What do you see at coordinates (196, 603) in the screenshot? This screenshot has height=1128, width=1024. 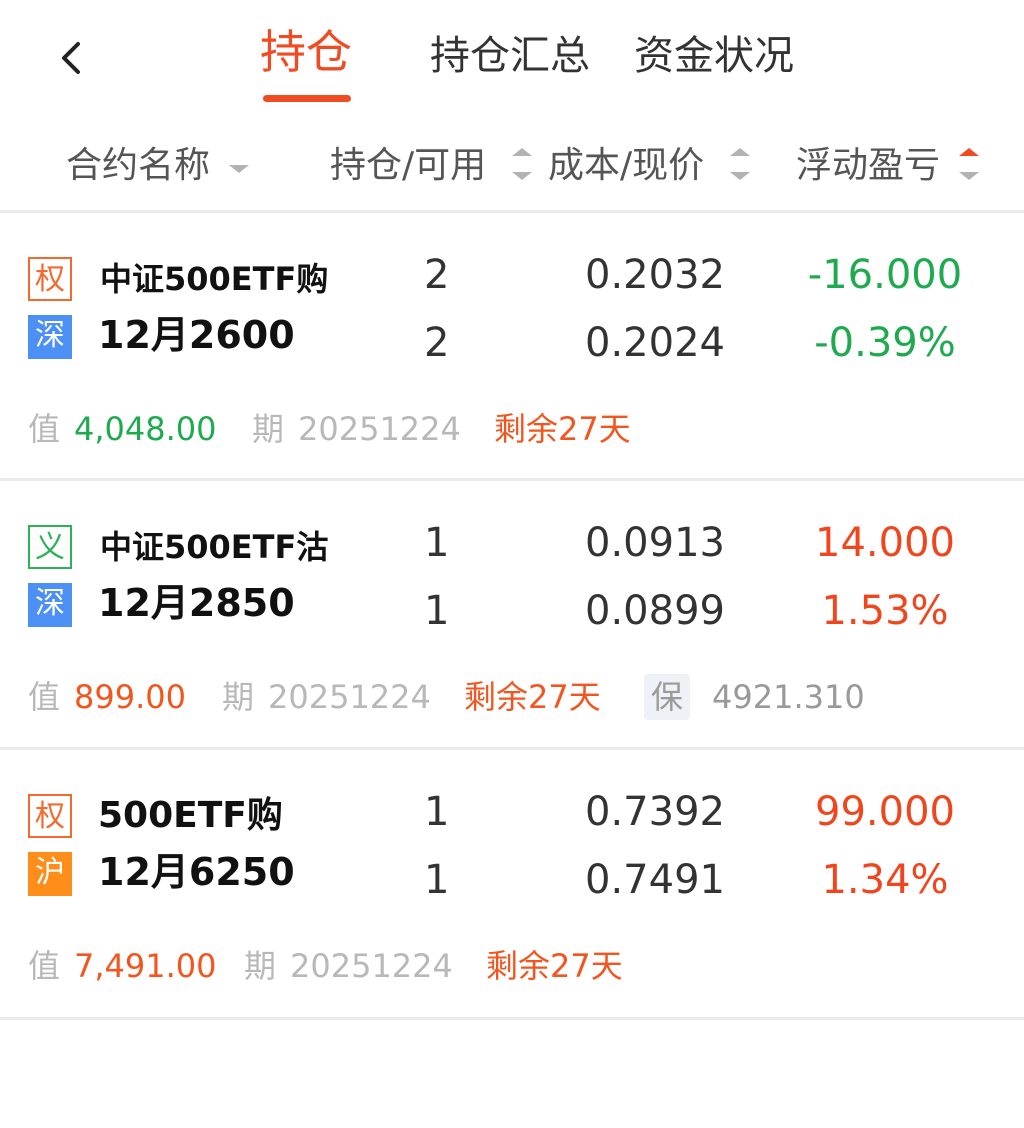 I see `contract-month-strike: 12月2850` at bounding box center [196, 603].